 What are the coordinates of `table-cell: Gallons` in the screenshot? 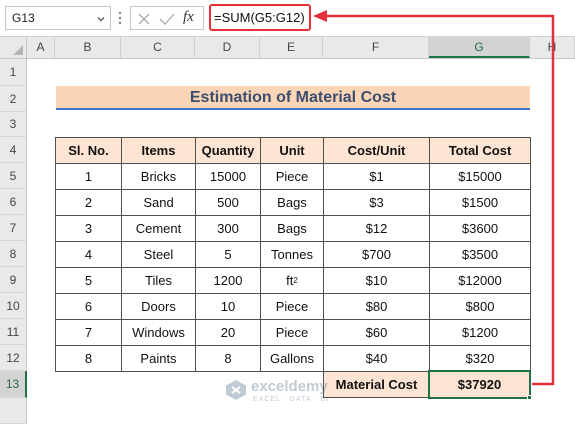 It's located at (292, 358).